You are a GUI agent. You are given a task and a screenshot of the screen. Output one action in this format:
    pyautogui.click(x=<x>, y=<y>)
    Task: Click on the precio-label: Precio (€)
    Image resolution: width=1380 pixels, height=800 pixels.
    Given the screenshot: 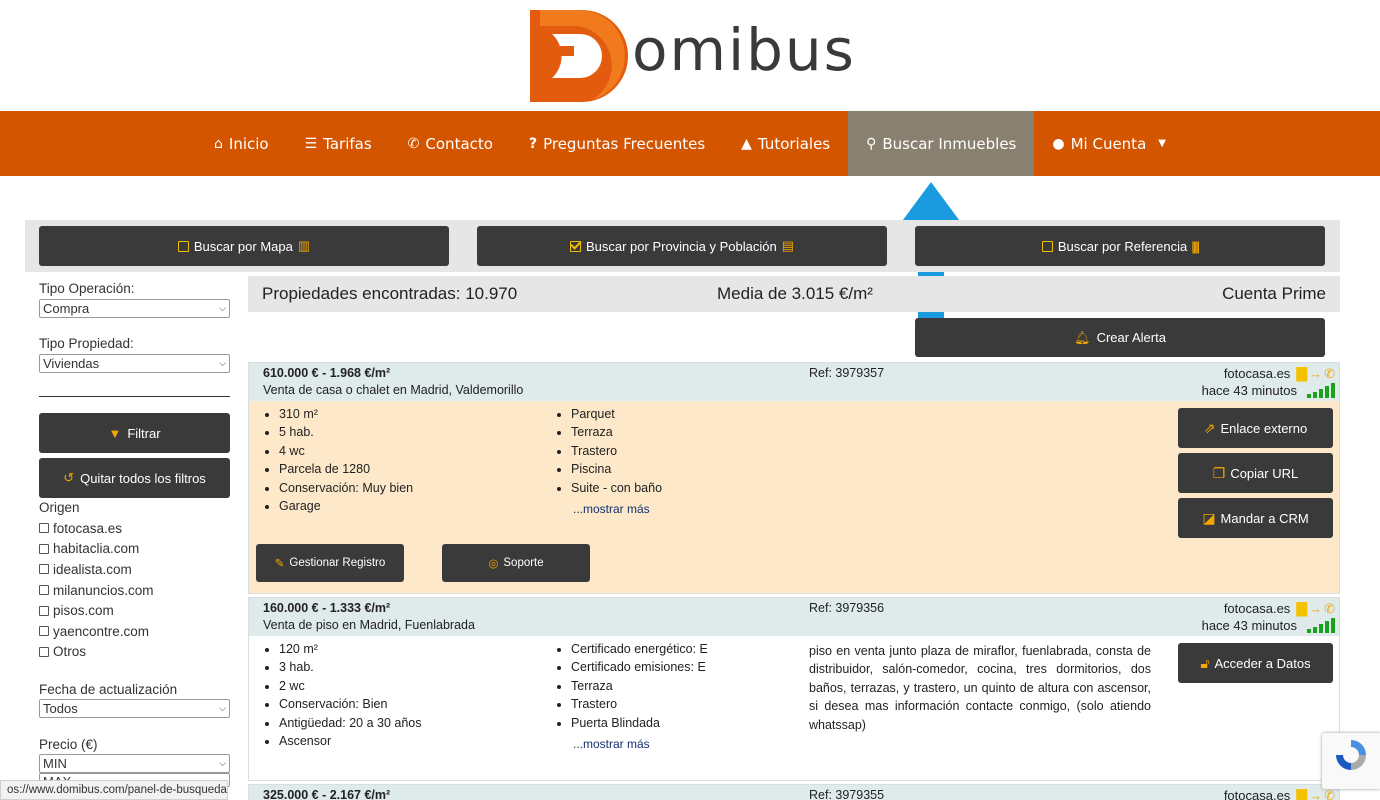 What is the action you would take?
    pyautogui.click(x=68, y=744)
    